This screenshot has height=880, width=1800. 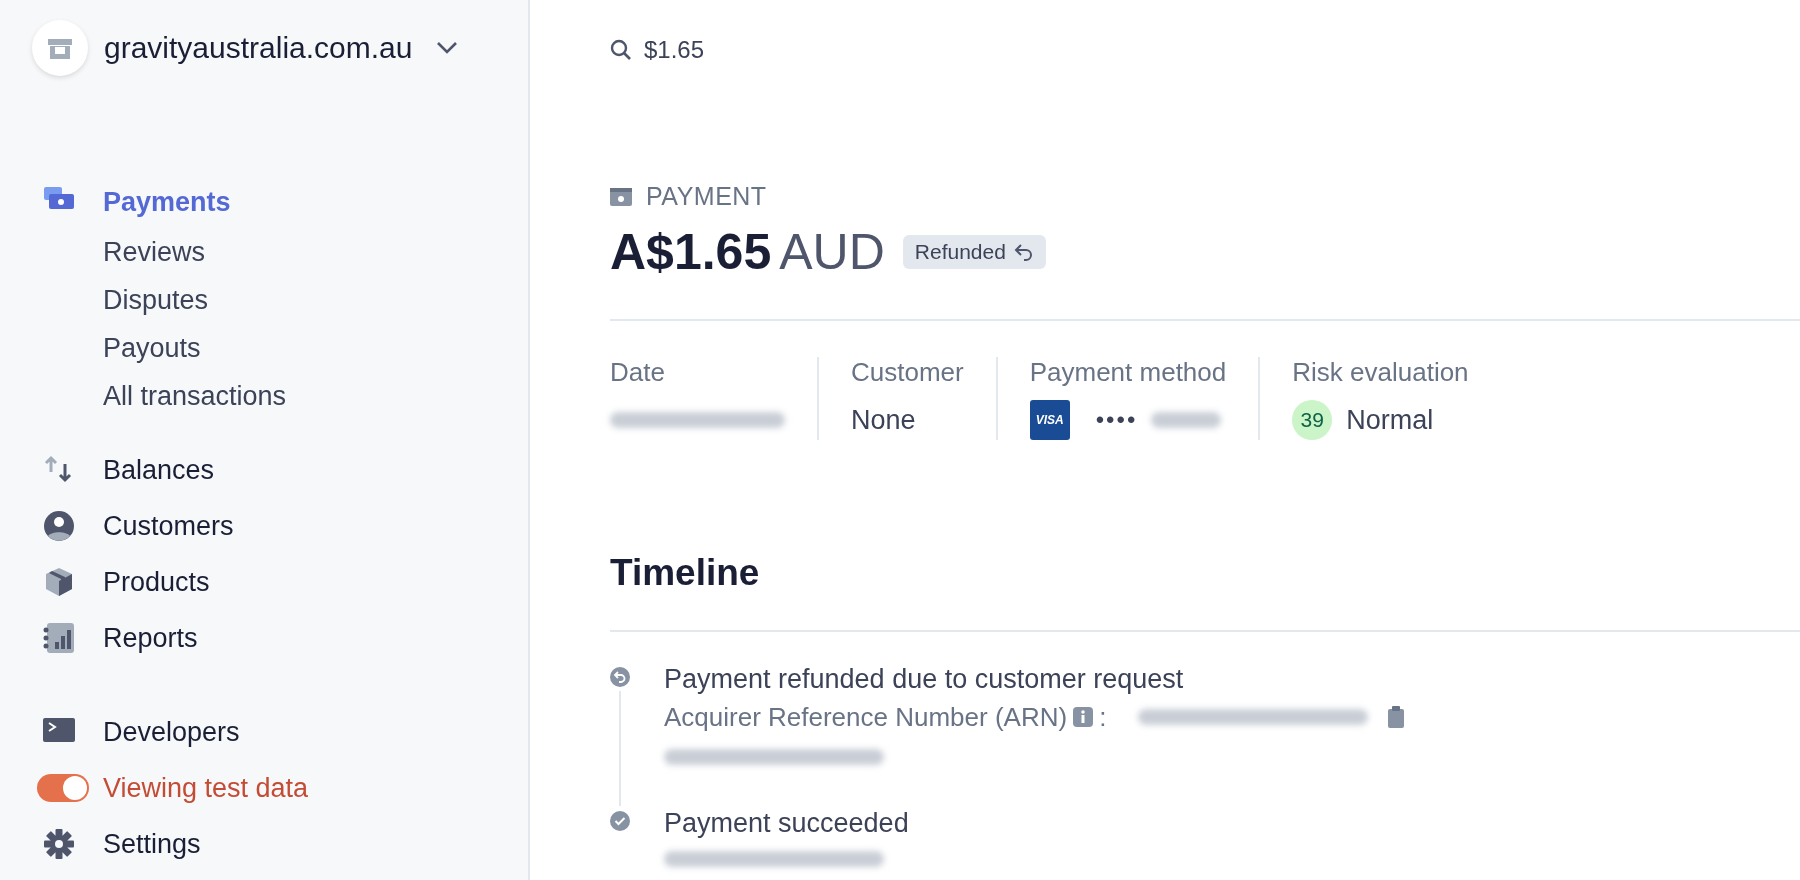 What do you see at coordinates (1205, 592) in the screenshot?
I see `section-heading: Timeline` at bounding box center [1205, 592].